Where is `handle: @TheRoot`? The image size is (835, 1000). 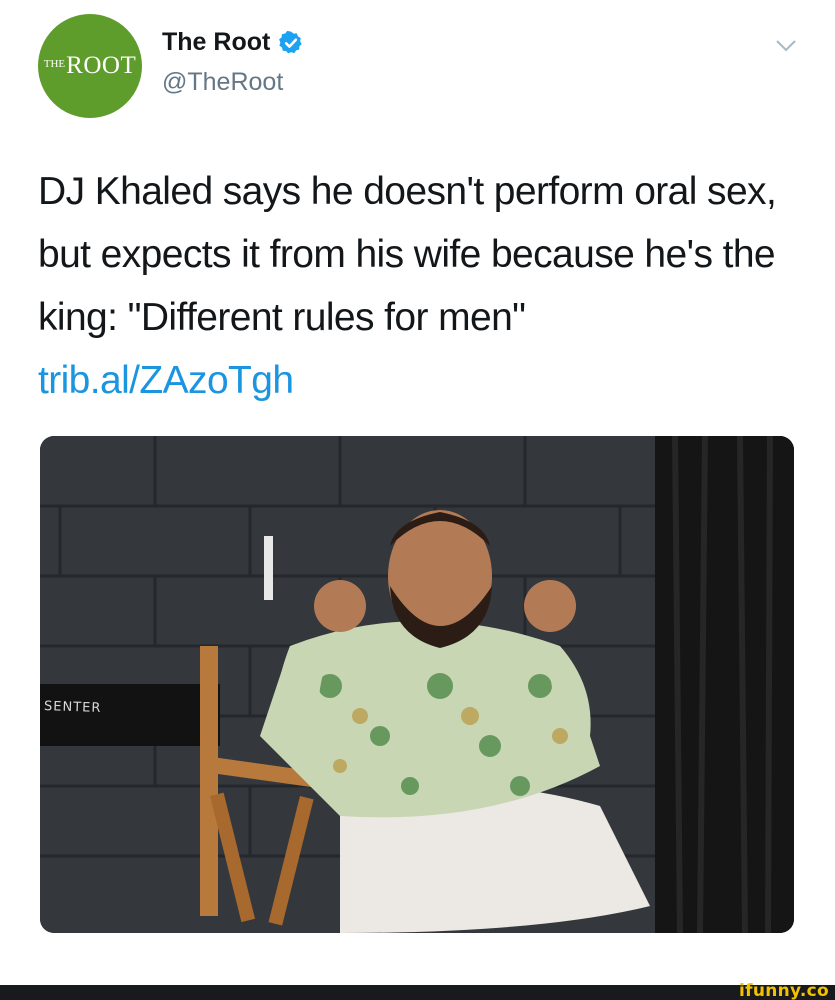
handle: @TheRoot is located at coordinates (222, 82).